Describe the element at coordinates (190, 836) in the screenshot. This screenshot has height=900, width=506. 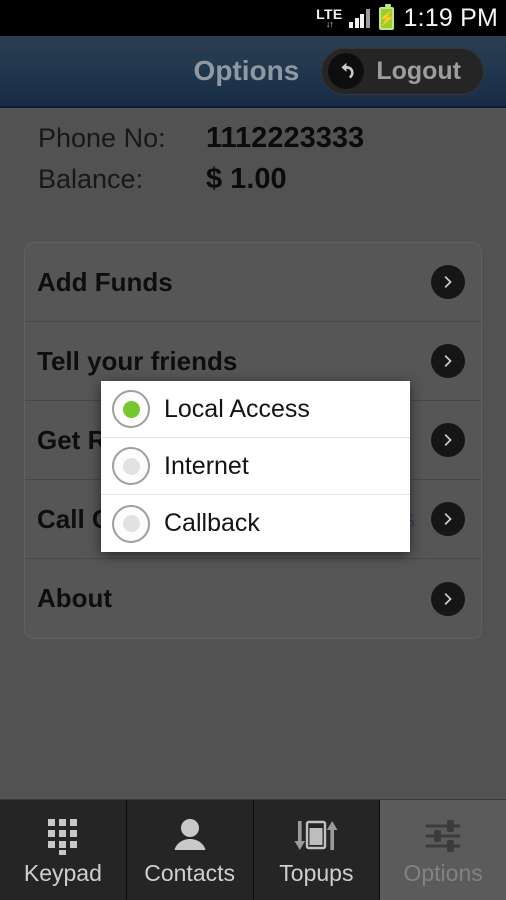
I see `person-icon` at that location.